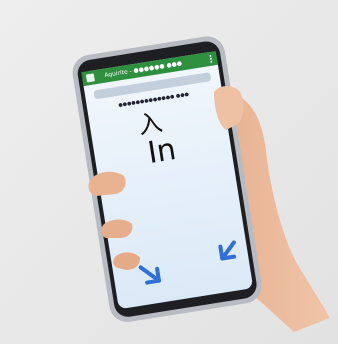 The width and height of the screenshot is (338, 344). Describe the element at coordinates (162, 151) in the screenshot. I see `word-label: In` at that location.